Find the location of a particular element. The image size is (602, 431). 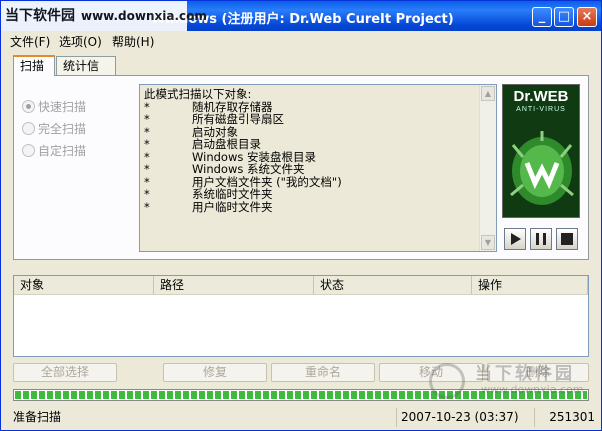

info-item: * 用户临时文件夹 is located at coordinates (208, 206).